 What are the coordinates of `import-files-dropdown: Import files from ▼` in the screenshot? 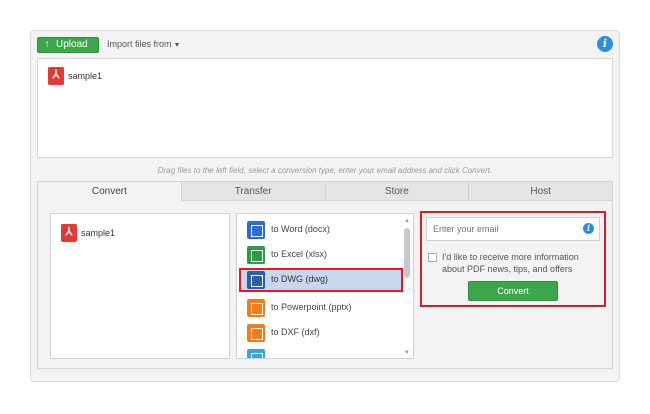 It's located at (143, 44).